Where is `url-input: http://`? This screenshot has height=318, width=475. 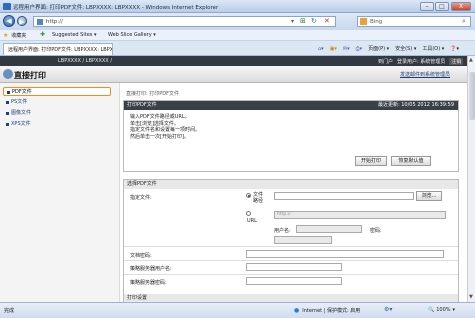
url-input: http:// is located at coordinates (360, 215).